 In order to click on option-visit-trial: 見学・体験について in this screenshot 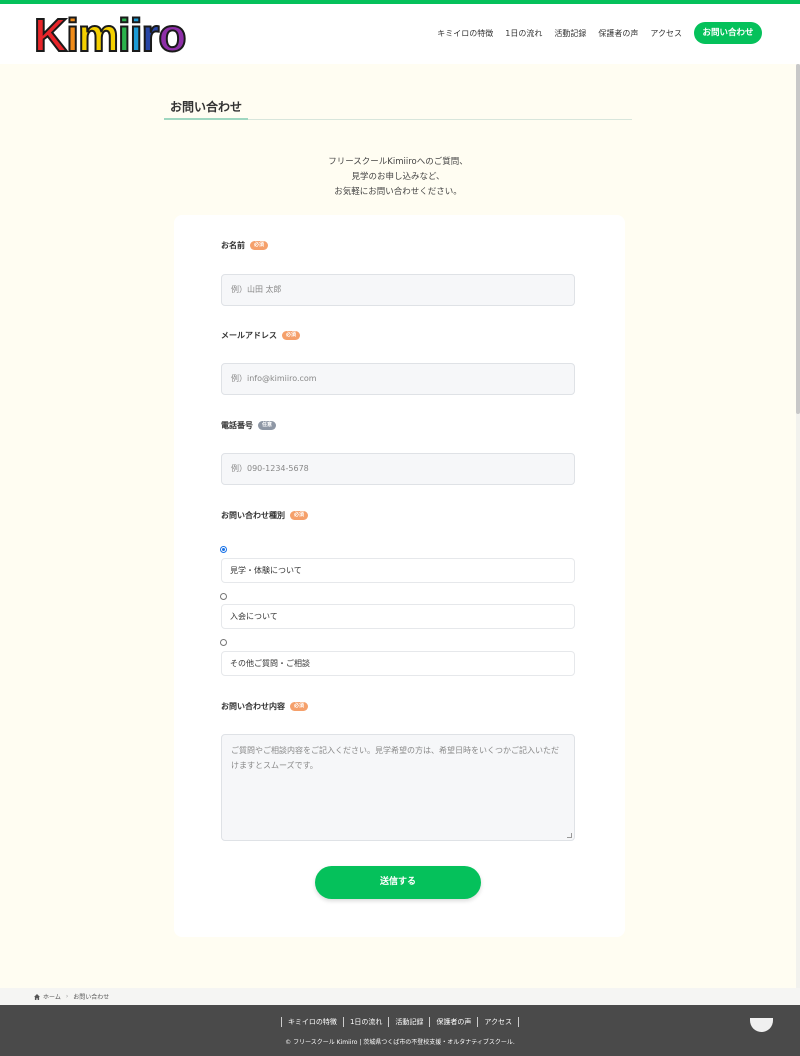, I will do `click(398, 570)`.